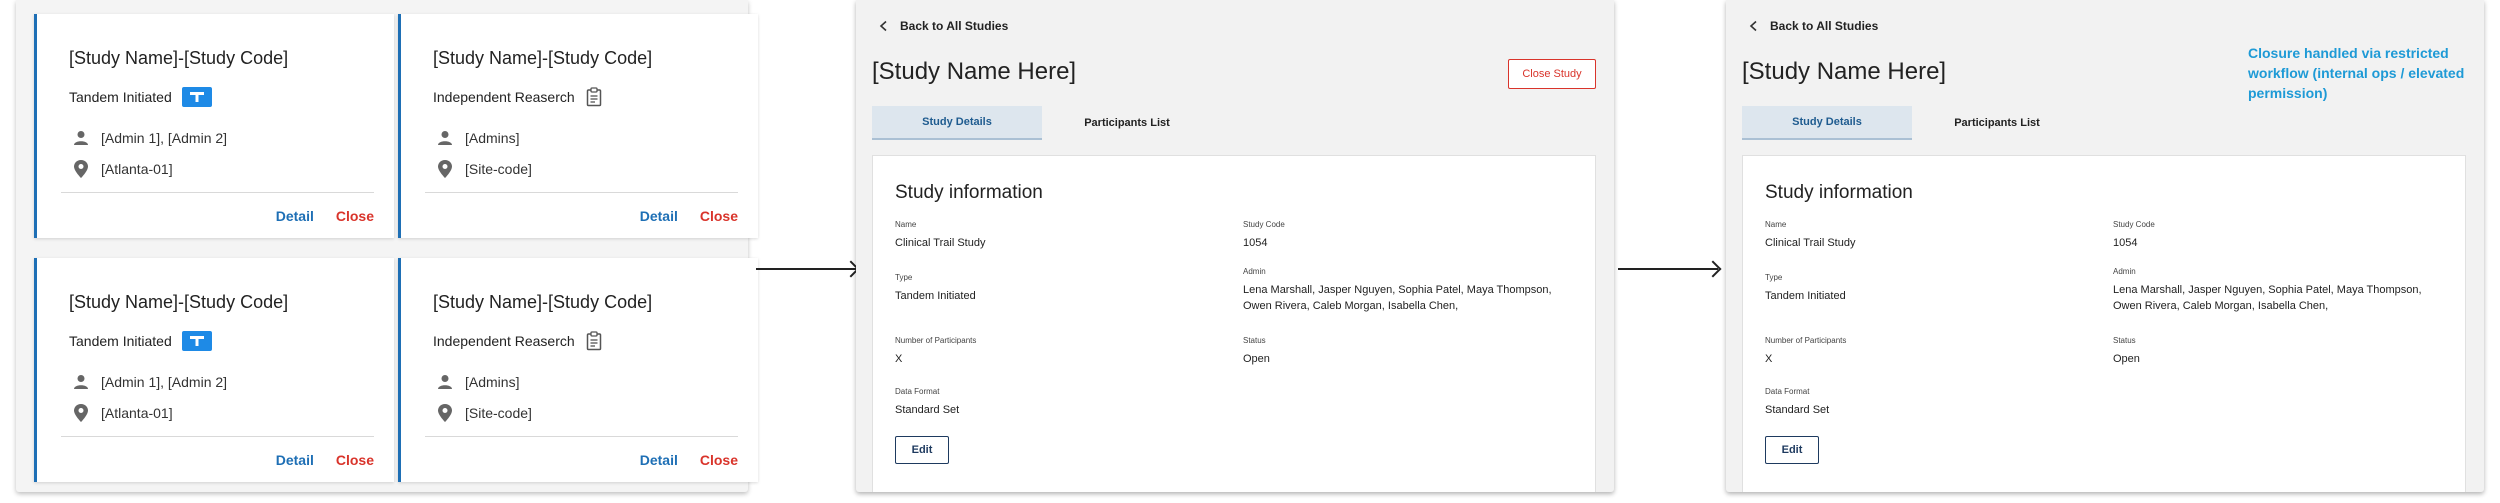 This screenshot has width=2500, height=503. Describe the element at coordinates (518, 97) in the screenshot. I see `study-type-row: Independent Reaserch` at that location.